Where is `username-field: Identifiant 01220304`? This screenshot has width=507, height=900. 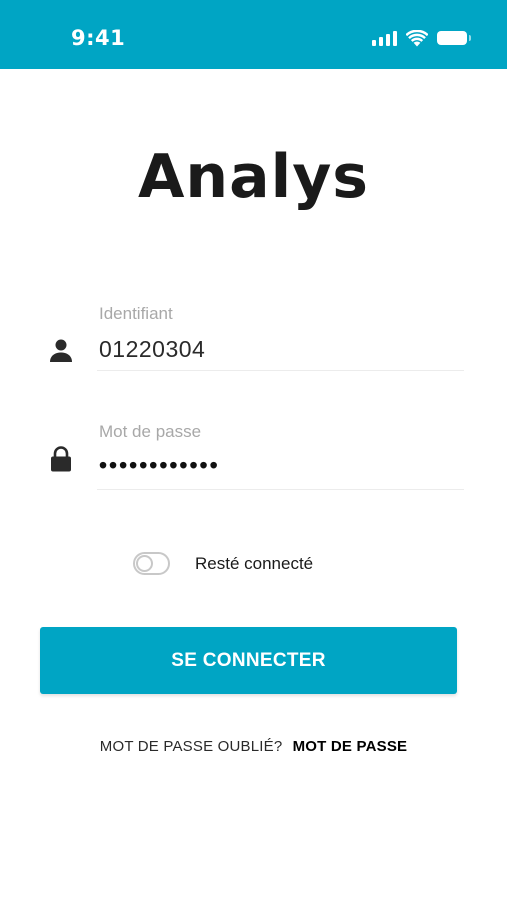 username-field: Identifiant 01220304 is located at coordinates (253, 336).